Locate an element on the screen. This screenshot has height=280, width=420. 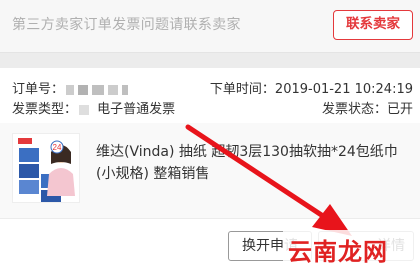
invoice-type-label: 发票类型： is located at coordinates (45, 109).